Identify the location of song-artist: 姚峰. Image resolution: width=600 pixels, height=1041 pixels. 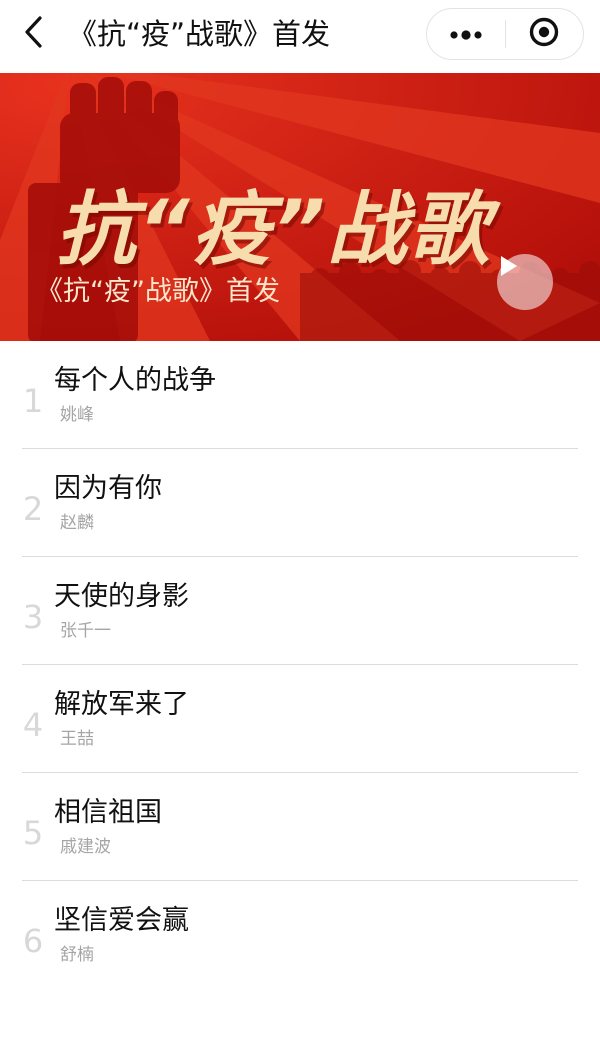
(77, 415).